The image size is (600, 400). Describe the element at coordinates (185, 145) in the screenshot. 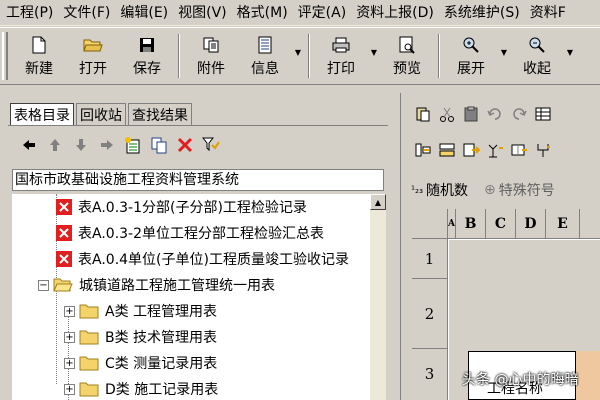

I see `delete-icon` at that location.